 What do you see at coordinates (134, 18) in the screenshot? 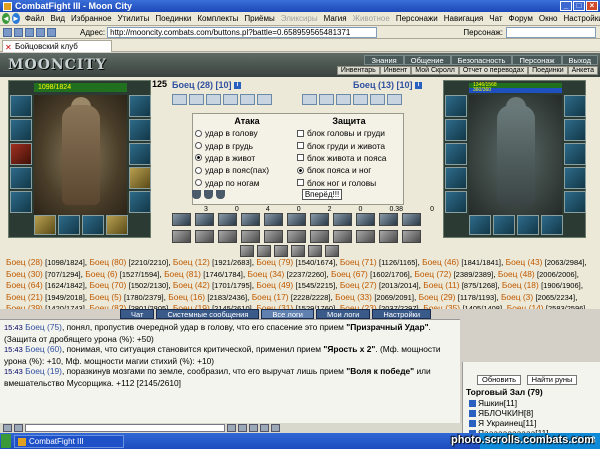
I see `menu-utilities: Утилиты` at bounding box center [134, 18].